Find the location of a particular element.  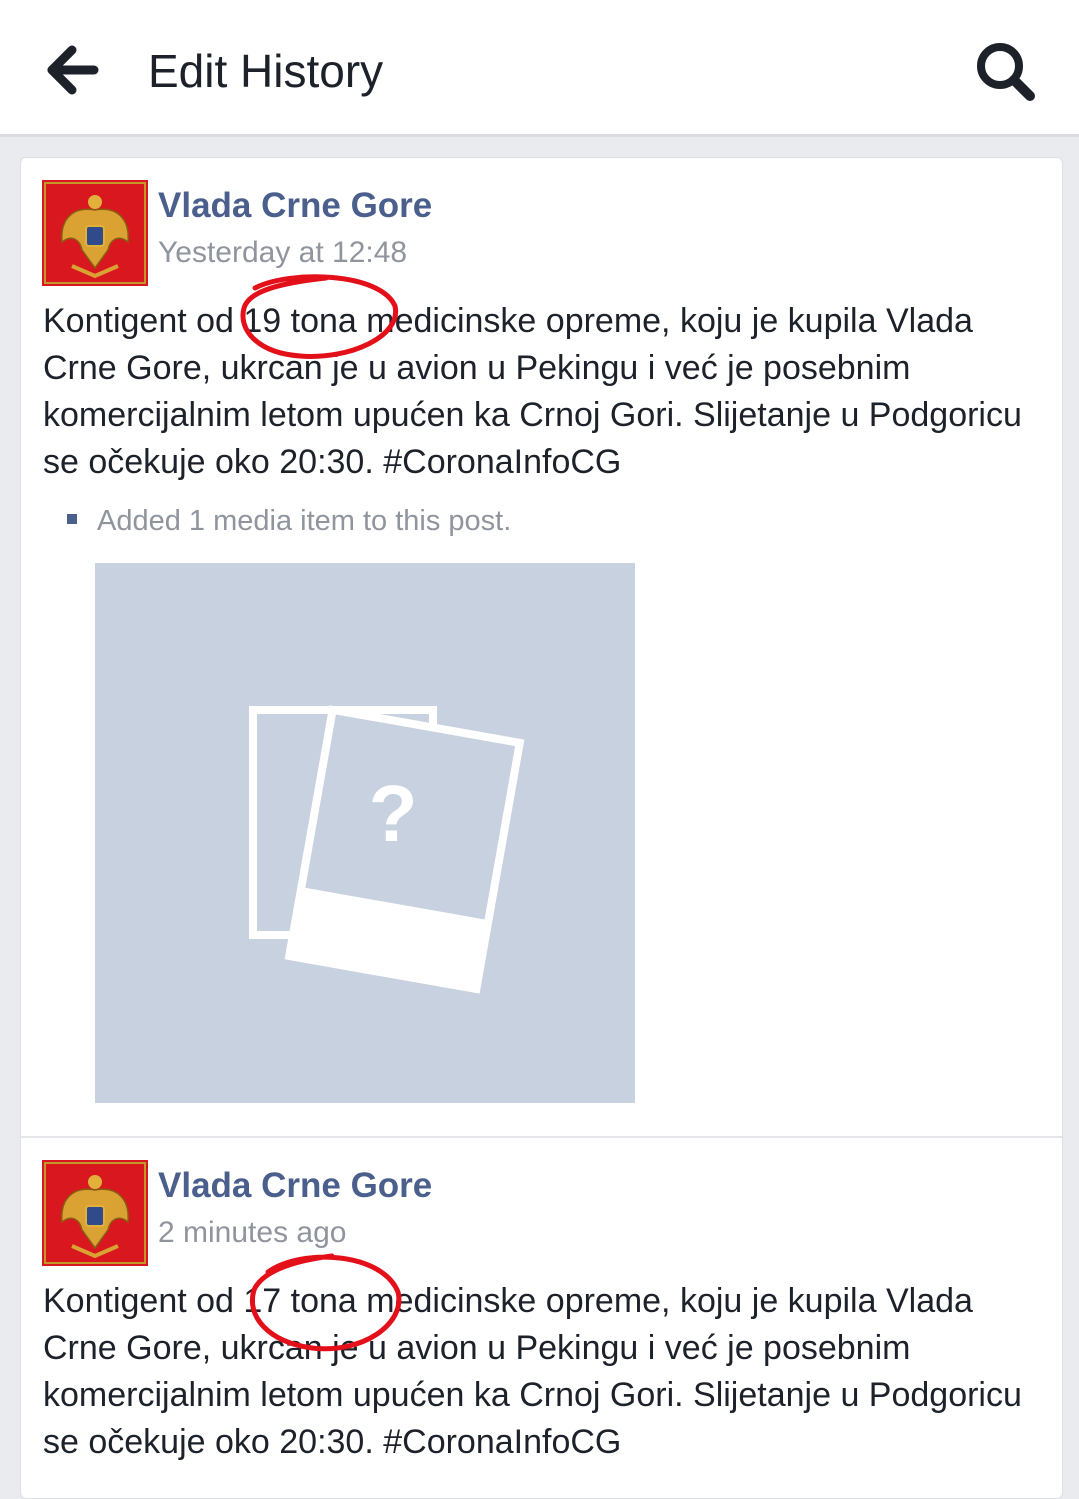

back-arrow-icon is located at coordinates (73, 71).